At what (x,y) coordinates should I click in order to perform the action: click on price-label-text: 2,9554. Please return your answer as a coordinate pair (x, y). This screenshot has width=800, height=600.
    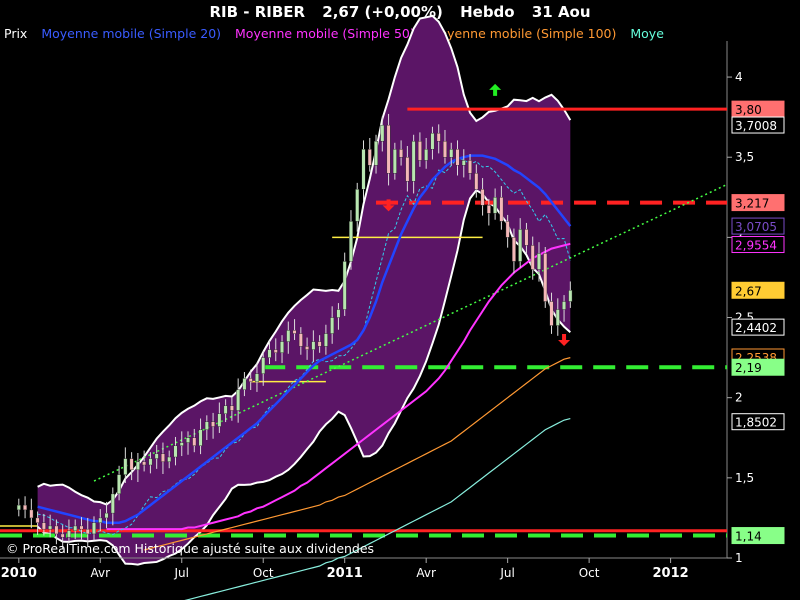
    Looking at the image, I should click on (756, 246).